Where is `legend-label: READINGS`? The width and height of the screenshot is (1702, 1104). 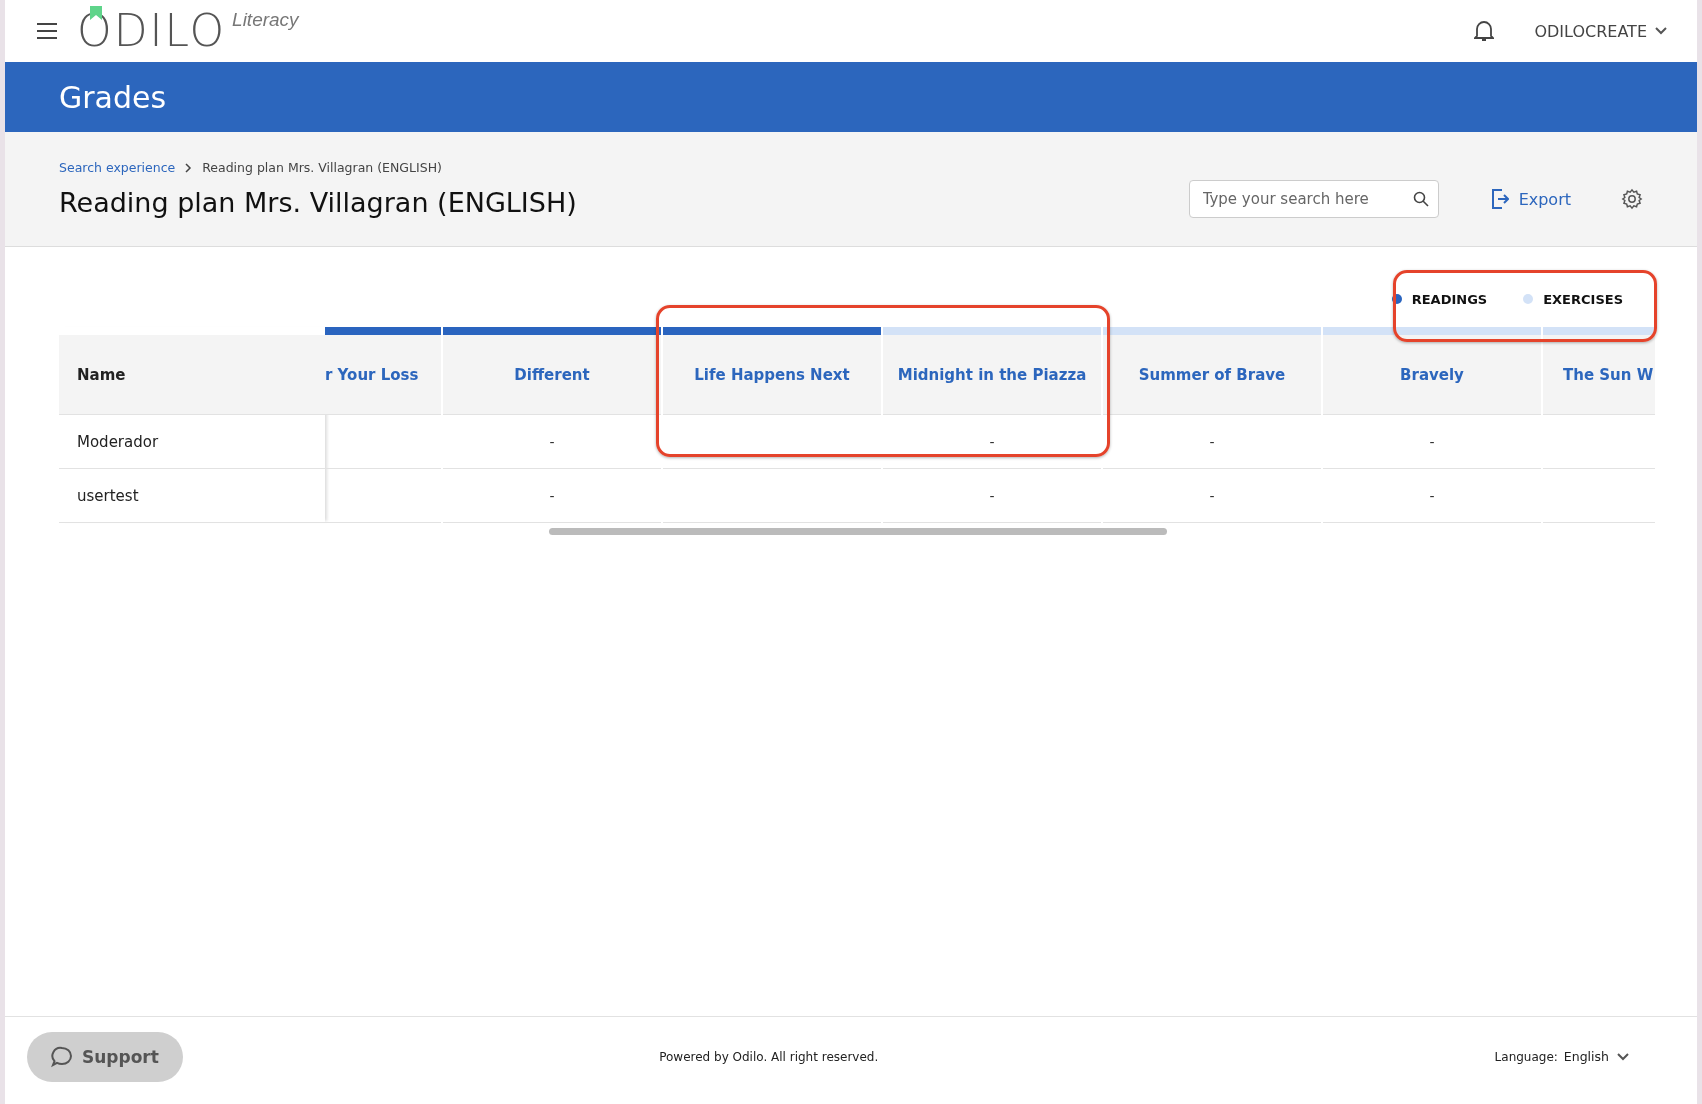
legend-label: READINGS is located at coordinates (1449, 299).